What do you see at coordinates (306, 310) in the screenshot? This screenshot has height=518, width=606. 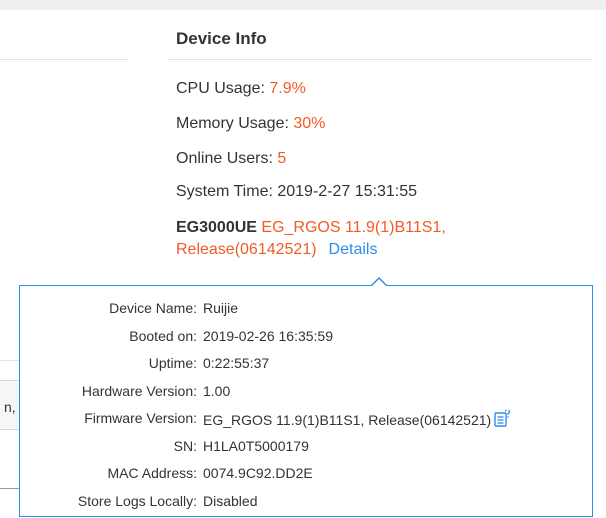 I see `popup-row: Device Name: Ruijie` at bounding box center [306, 310].